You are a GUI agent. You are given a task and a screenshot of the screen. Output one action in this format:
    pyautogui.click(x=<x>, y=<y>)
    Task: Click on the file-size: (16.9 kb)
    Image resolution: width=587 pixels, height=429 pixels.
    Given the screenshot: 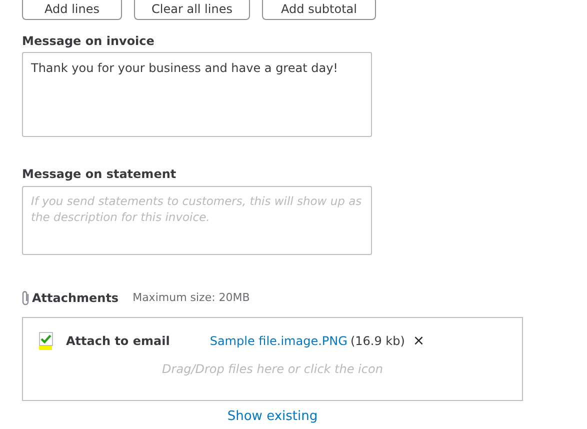 What is the action you would take?
    pyautogui.click(x=377, y=341)
    